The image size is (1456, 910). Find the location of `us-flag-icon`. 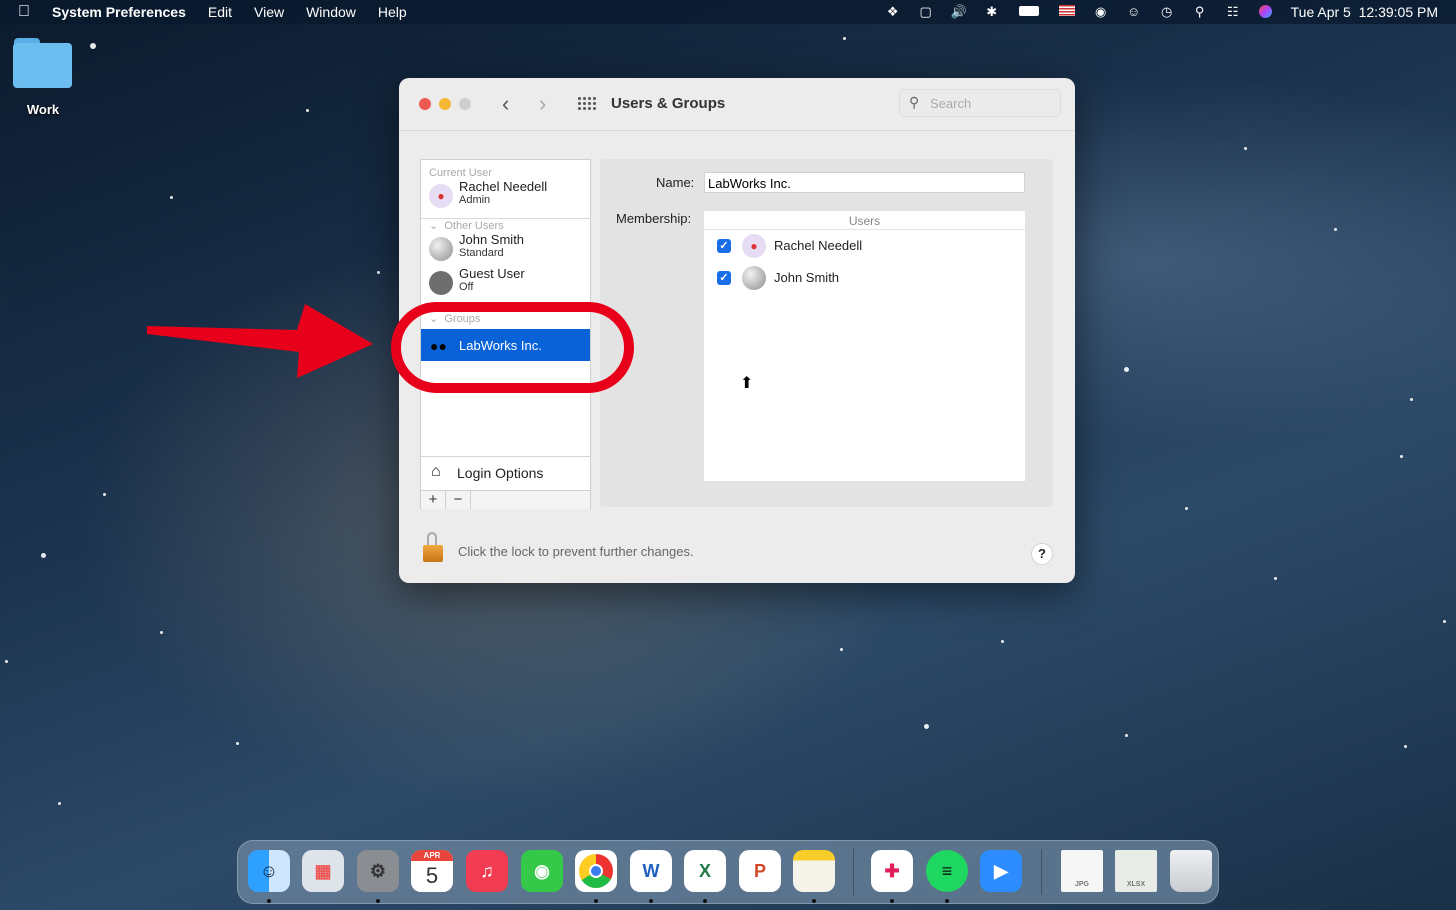

us-flag-icon is located at coordinates (1067, 12).